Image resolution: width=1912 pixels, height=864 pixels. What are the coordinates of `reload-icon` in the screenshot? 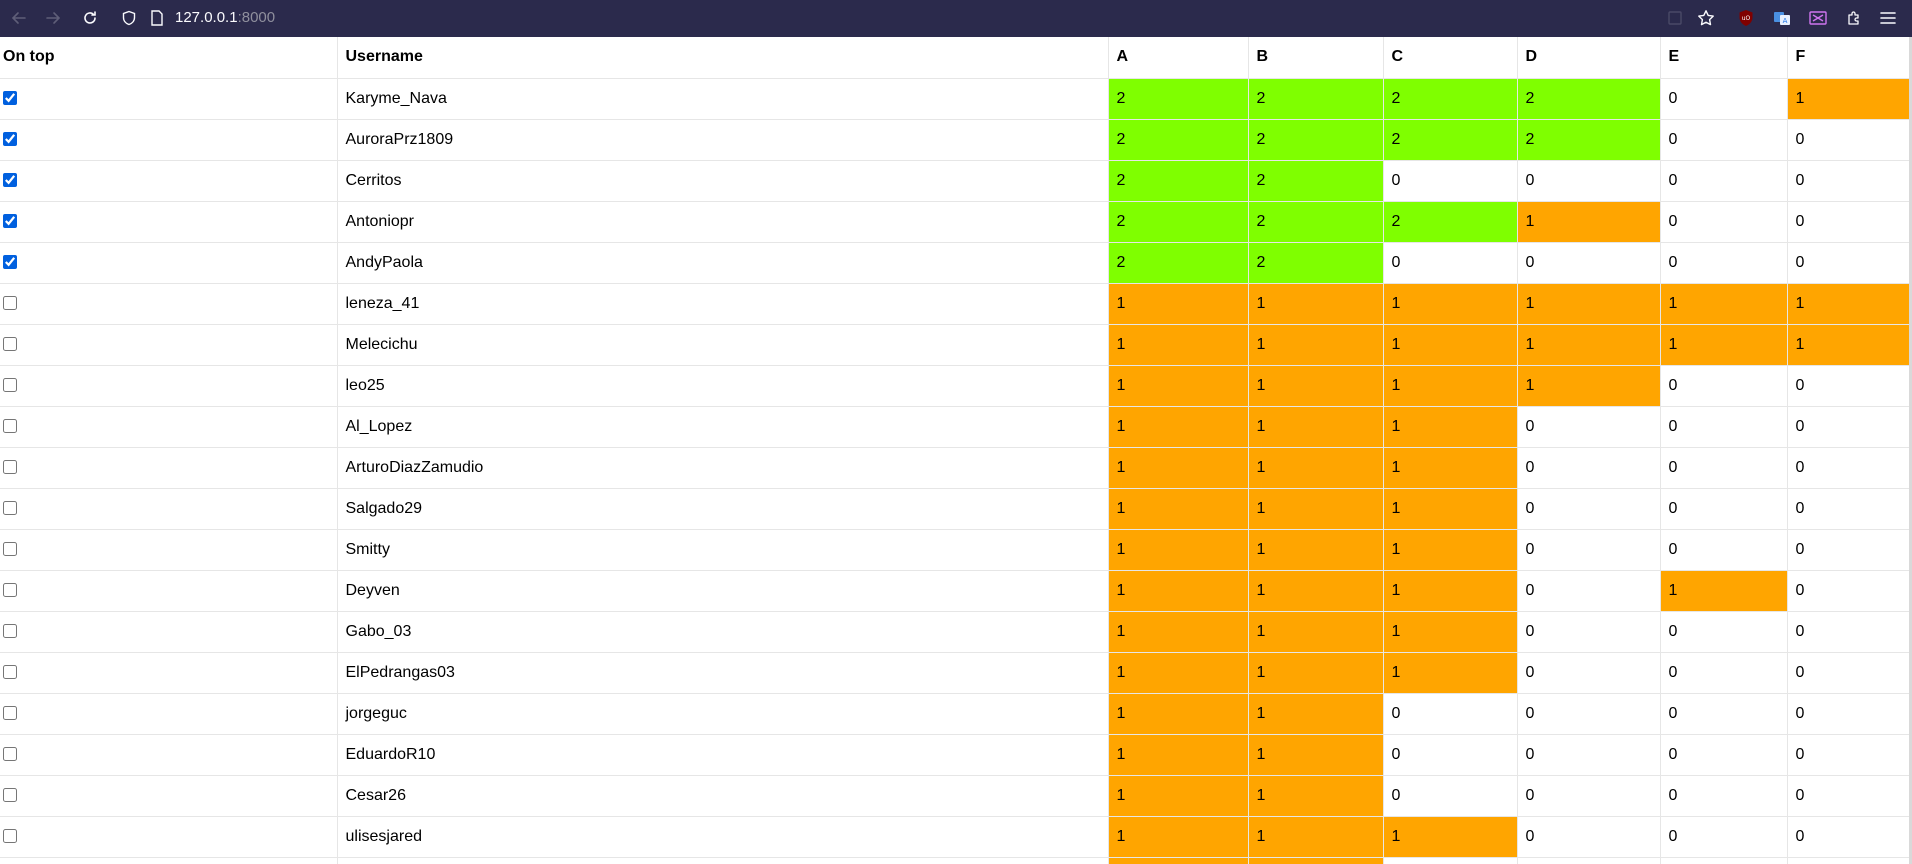 It's located at (90, 17).